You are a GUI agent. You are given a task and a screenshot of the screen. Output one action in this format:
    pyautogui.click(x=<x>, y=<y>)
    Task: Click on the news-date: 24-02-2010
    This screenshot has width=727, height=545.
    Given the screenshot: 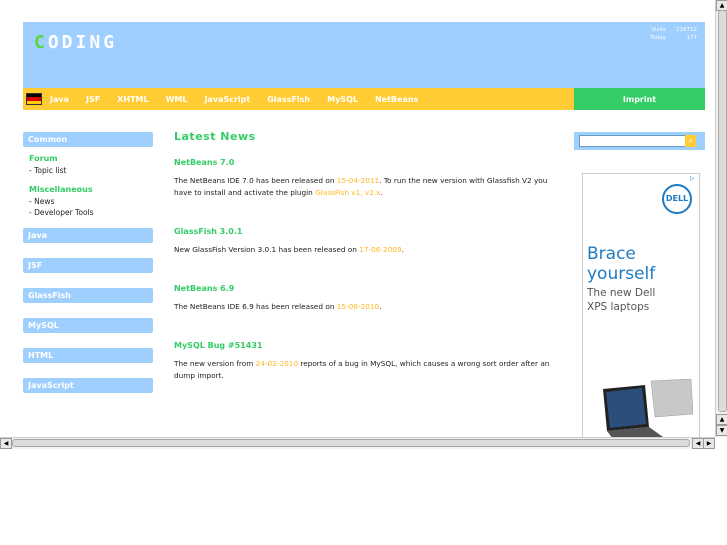 What is the action you would take?
    pyautogui.click(x=277, y=363)
    